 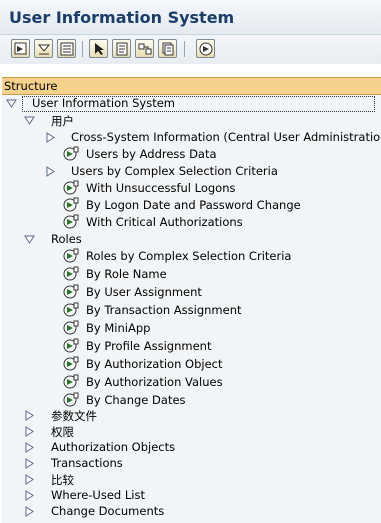 I want to click on tree-node-label: By Logon Date and Password Change, so click(x=193, y=205).